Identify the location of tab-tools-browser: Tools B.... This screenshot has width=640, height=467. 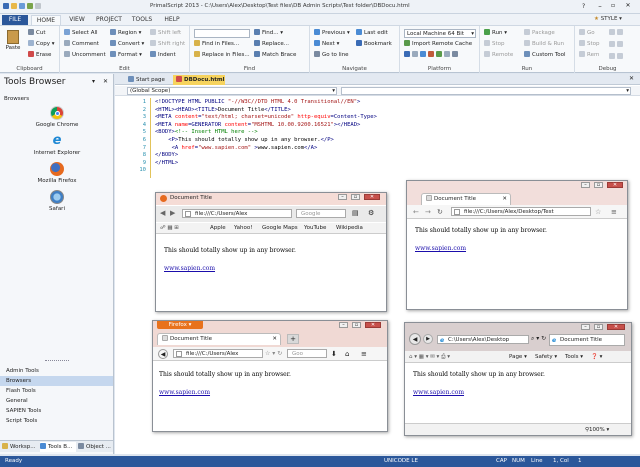
(58, 447).